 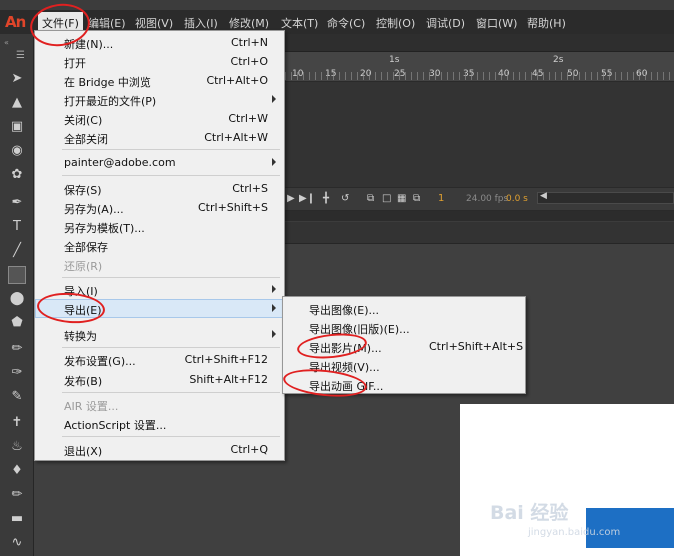 What do you see at coordinates (17, 79) in the screenshot?
I see `selection-tool-icon: ➤` at bounding box center [17, 79].